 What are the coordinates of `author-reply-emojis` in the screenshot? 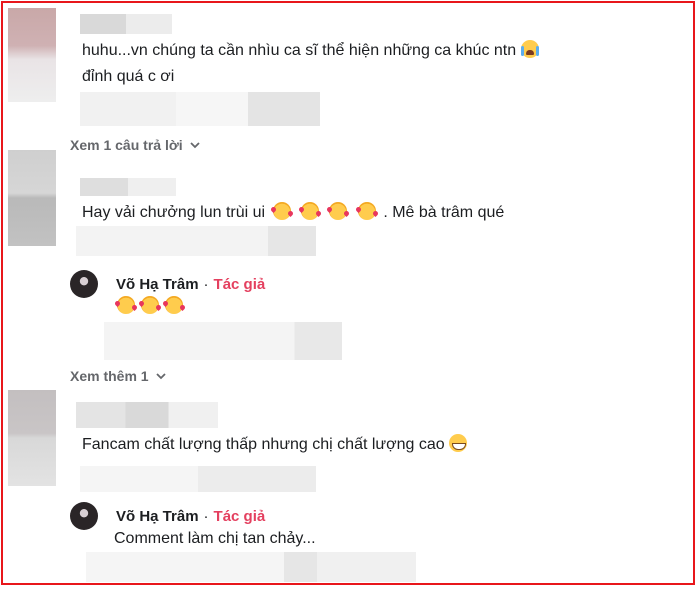 It's located at (150, 307).